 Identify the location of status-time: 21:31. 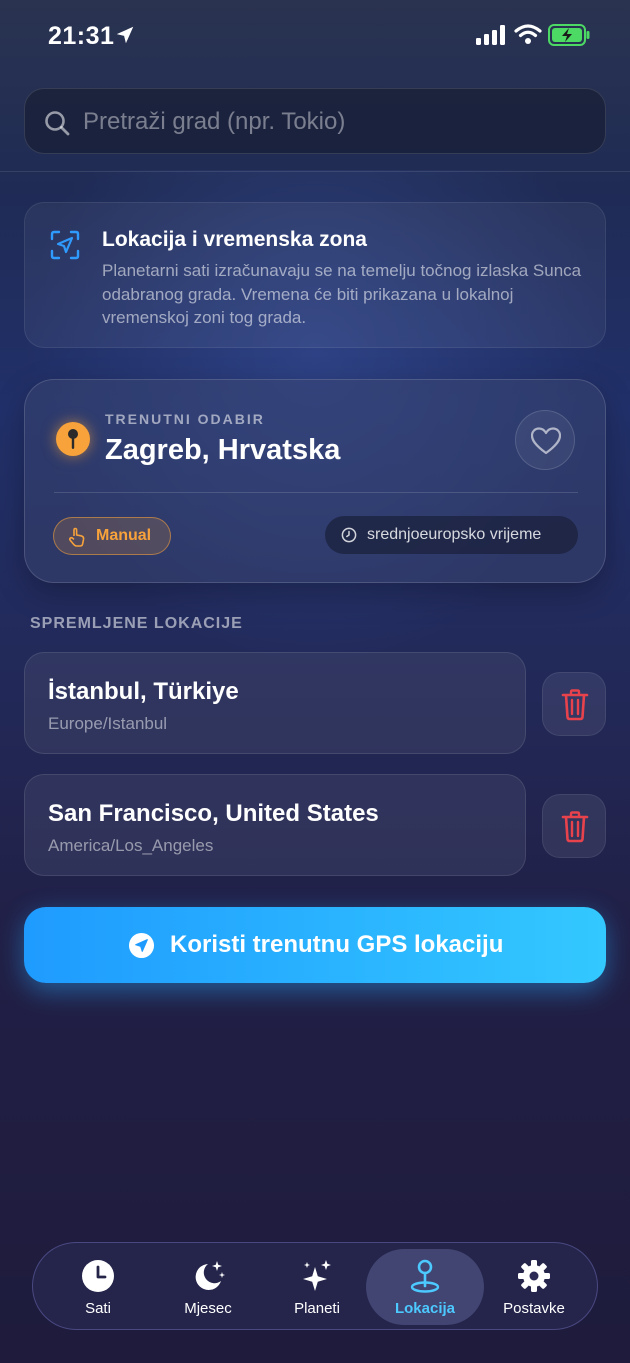
(81, 36).